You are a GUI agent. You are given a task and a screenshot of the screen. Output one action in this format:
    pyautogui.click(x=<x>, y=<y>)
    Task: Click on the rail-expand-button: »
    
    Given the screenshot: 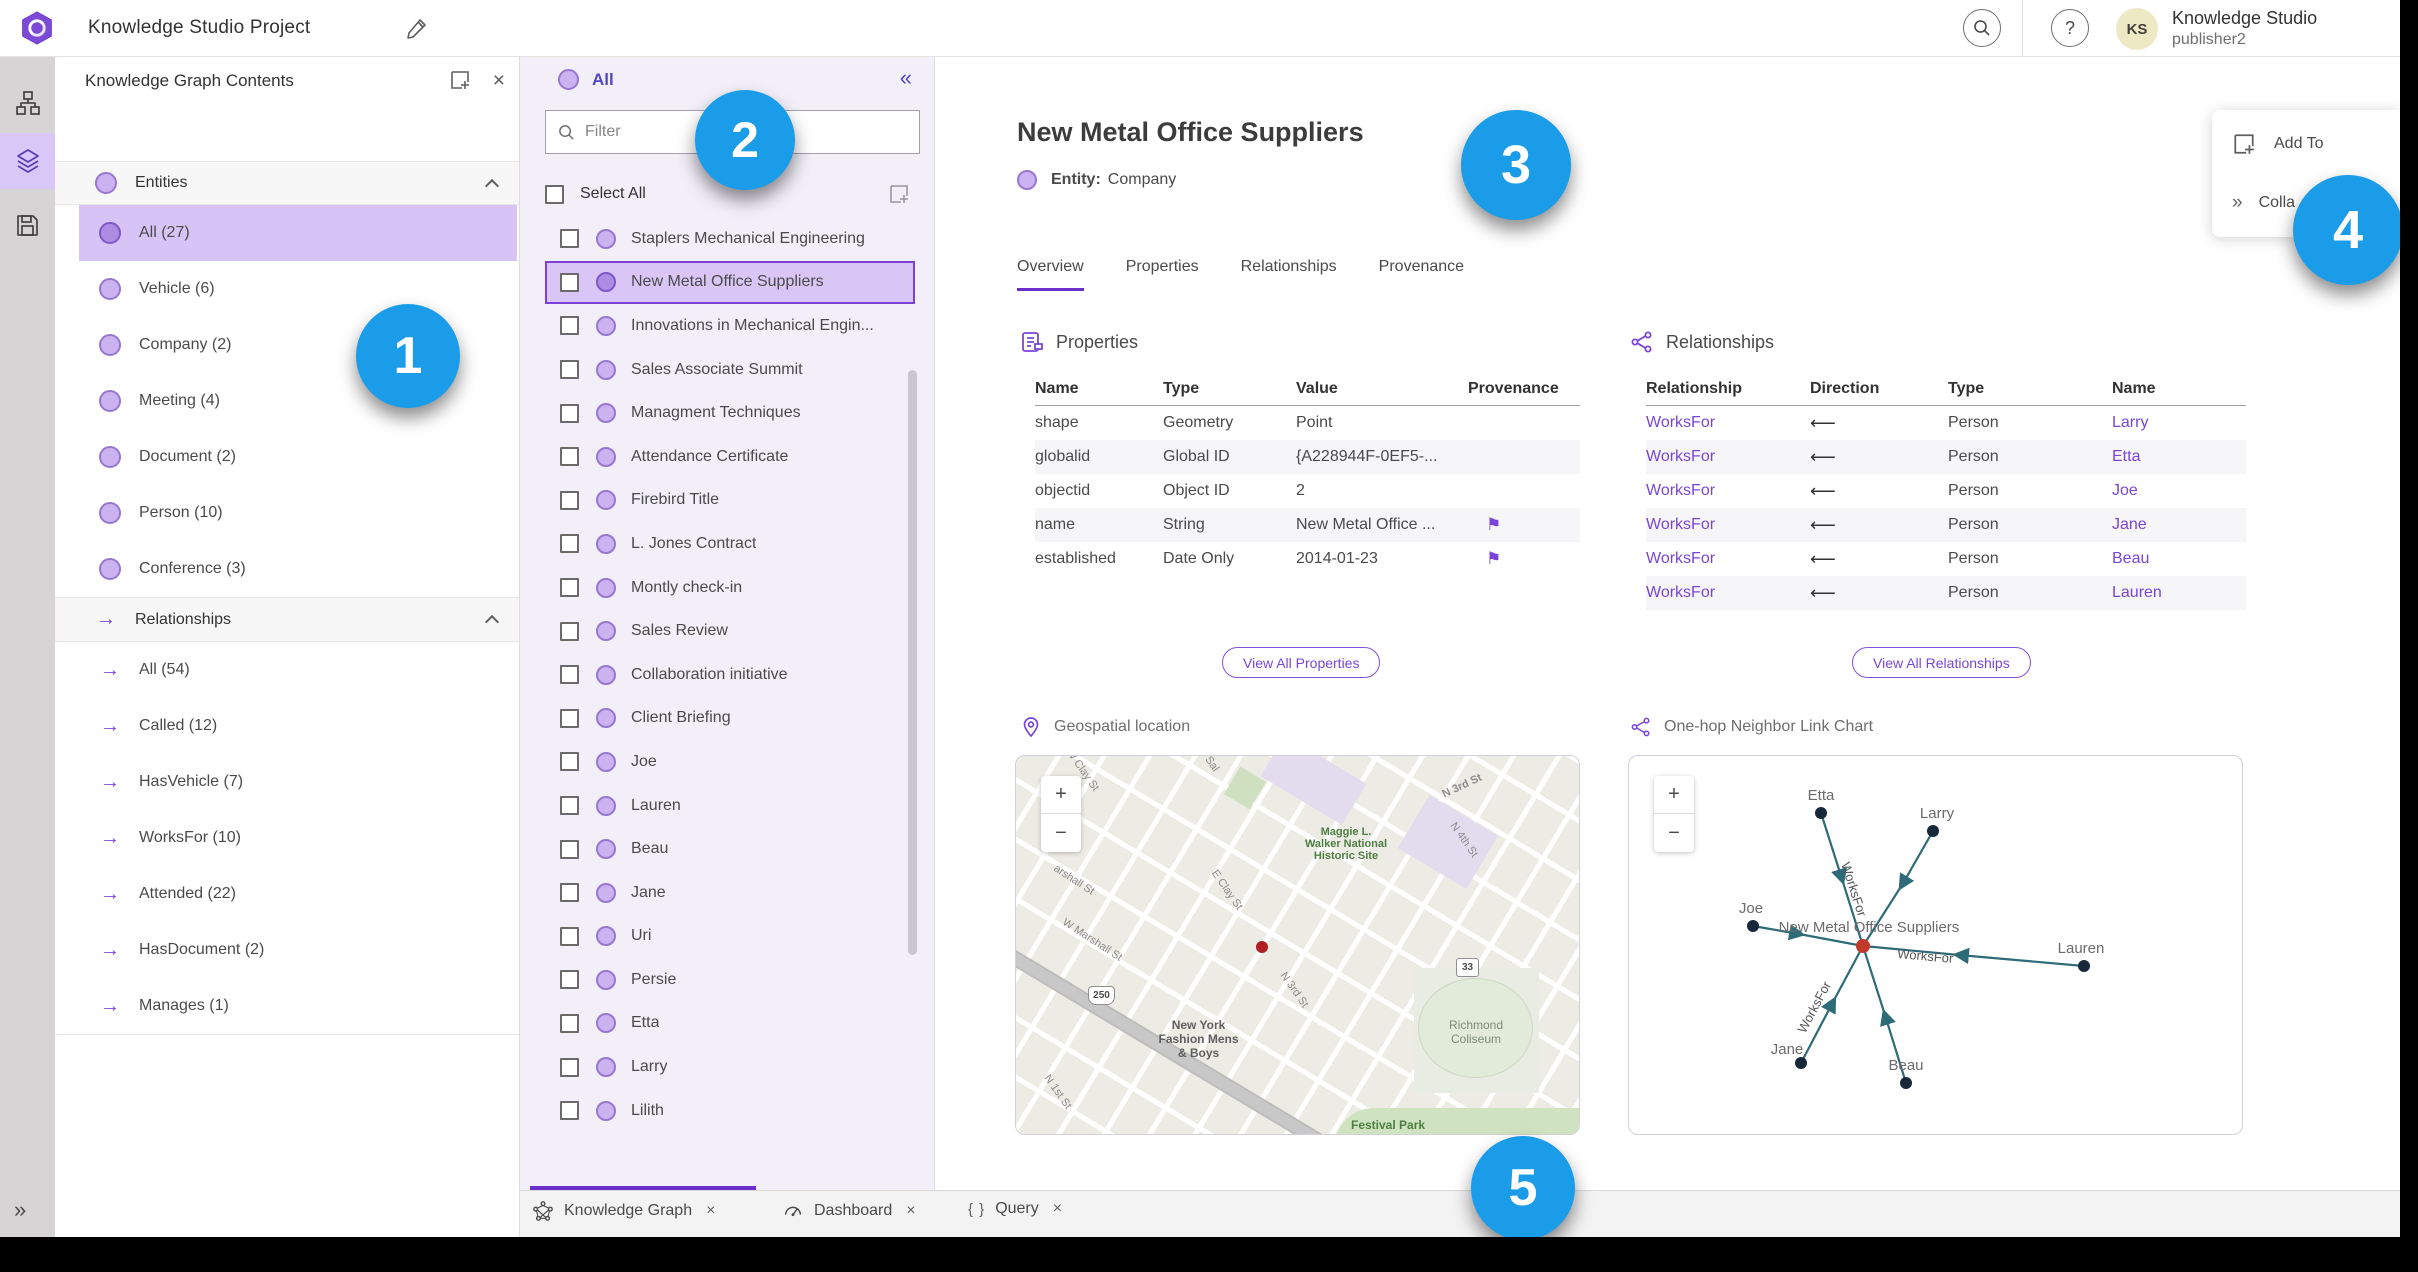 What is the action you would take?
    pyautogui.click(x=20, y=1210)
    